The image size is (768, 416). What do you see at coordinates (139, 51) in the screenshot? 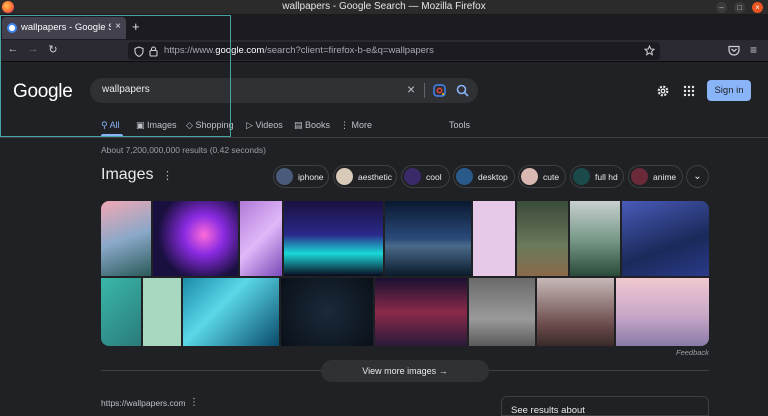
I see `tracking-shield-icon` at bounding box center [139, 51].